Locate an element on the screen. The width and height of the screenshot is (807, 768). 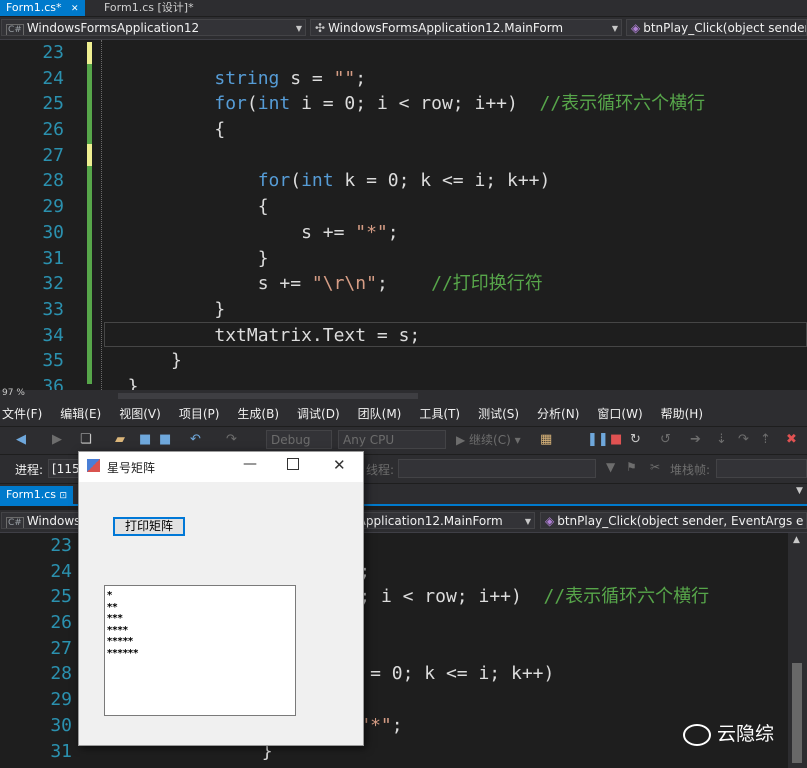
flag-thread-icon: ⚑ is located at coordinates (631, 467).